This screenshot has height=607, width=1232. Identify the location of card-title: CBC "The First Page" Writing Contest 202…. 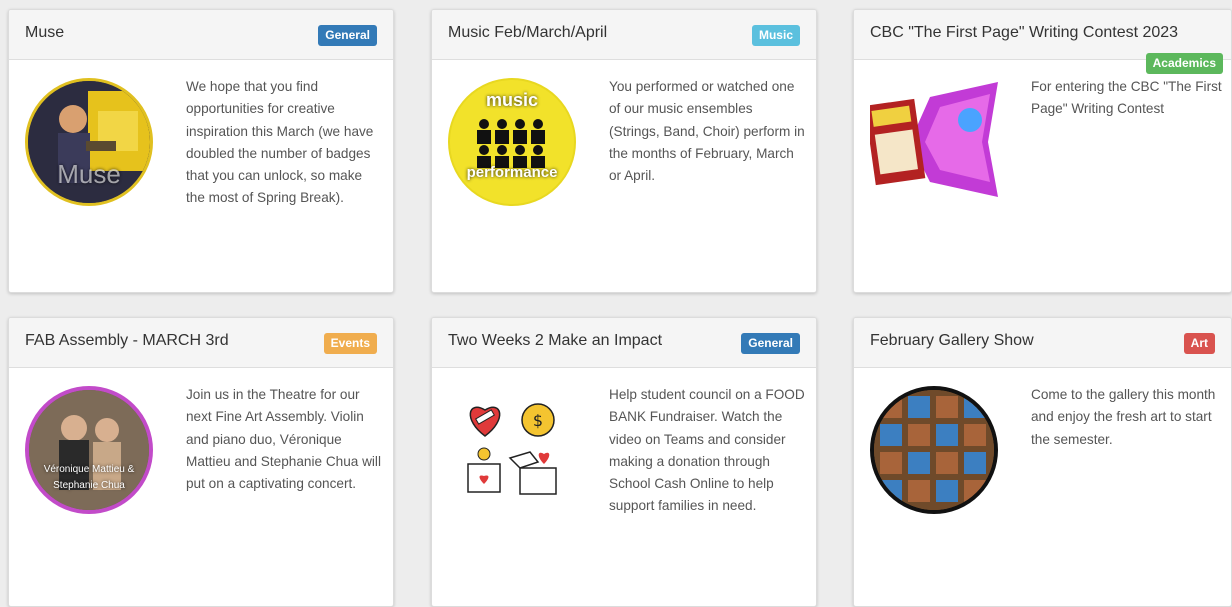
(1024, 32).